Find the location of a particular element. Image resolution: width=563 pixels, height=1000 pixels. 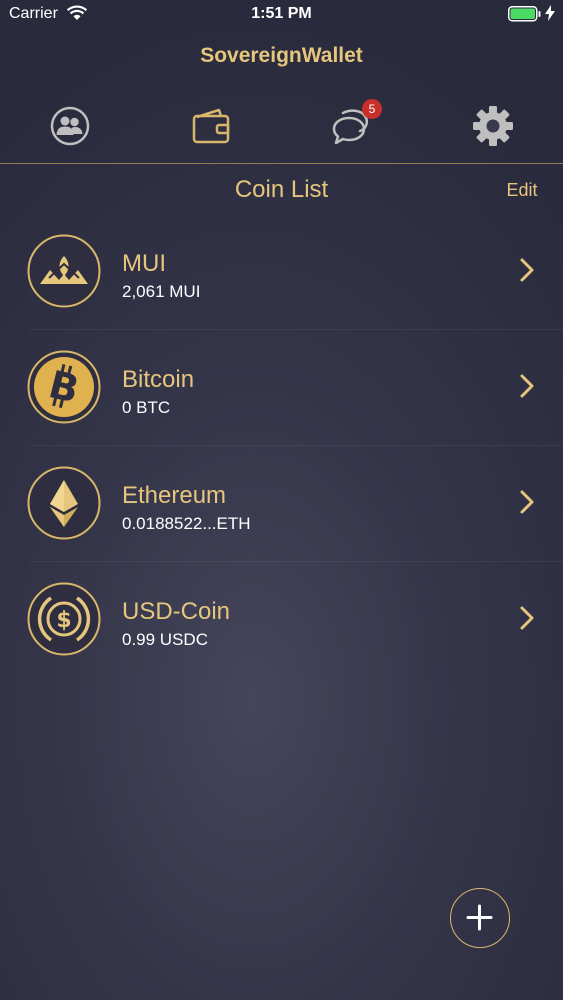

coin-row-ethereum: Ethereum 0.0188522...ETH is located at coordinates (281, 504).